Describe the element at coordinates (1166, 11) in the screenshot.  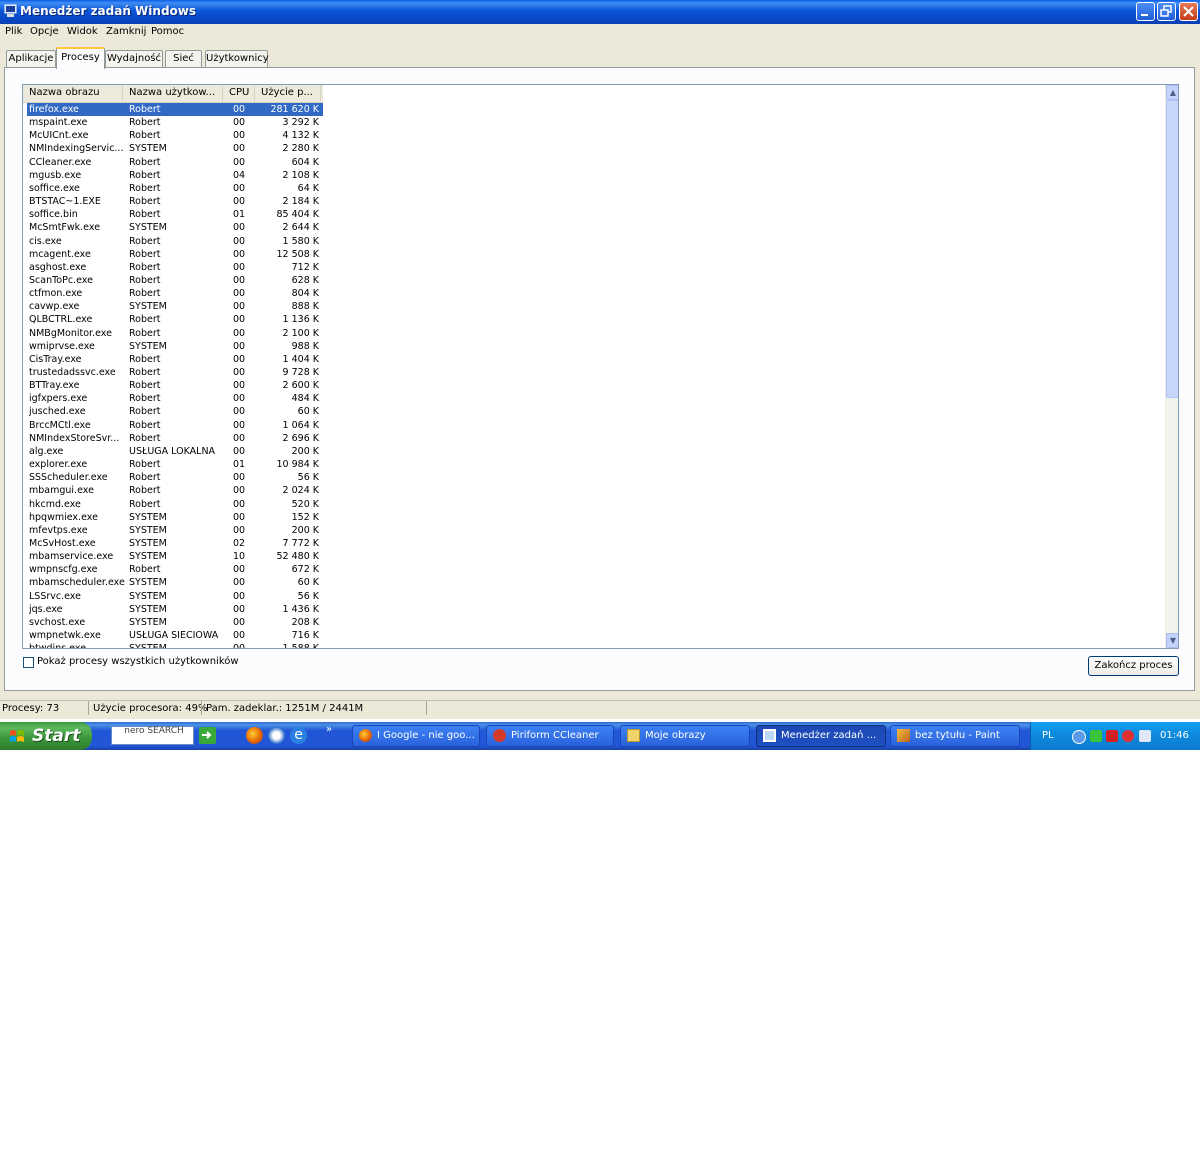
I see `restore-button` at that location.